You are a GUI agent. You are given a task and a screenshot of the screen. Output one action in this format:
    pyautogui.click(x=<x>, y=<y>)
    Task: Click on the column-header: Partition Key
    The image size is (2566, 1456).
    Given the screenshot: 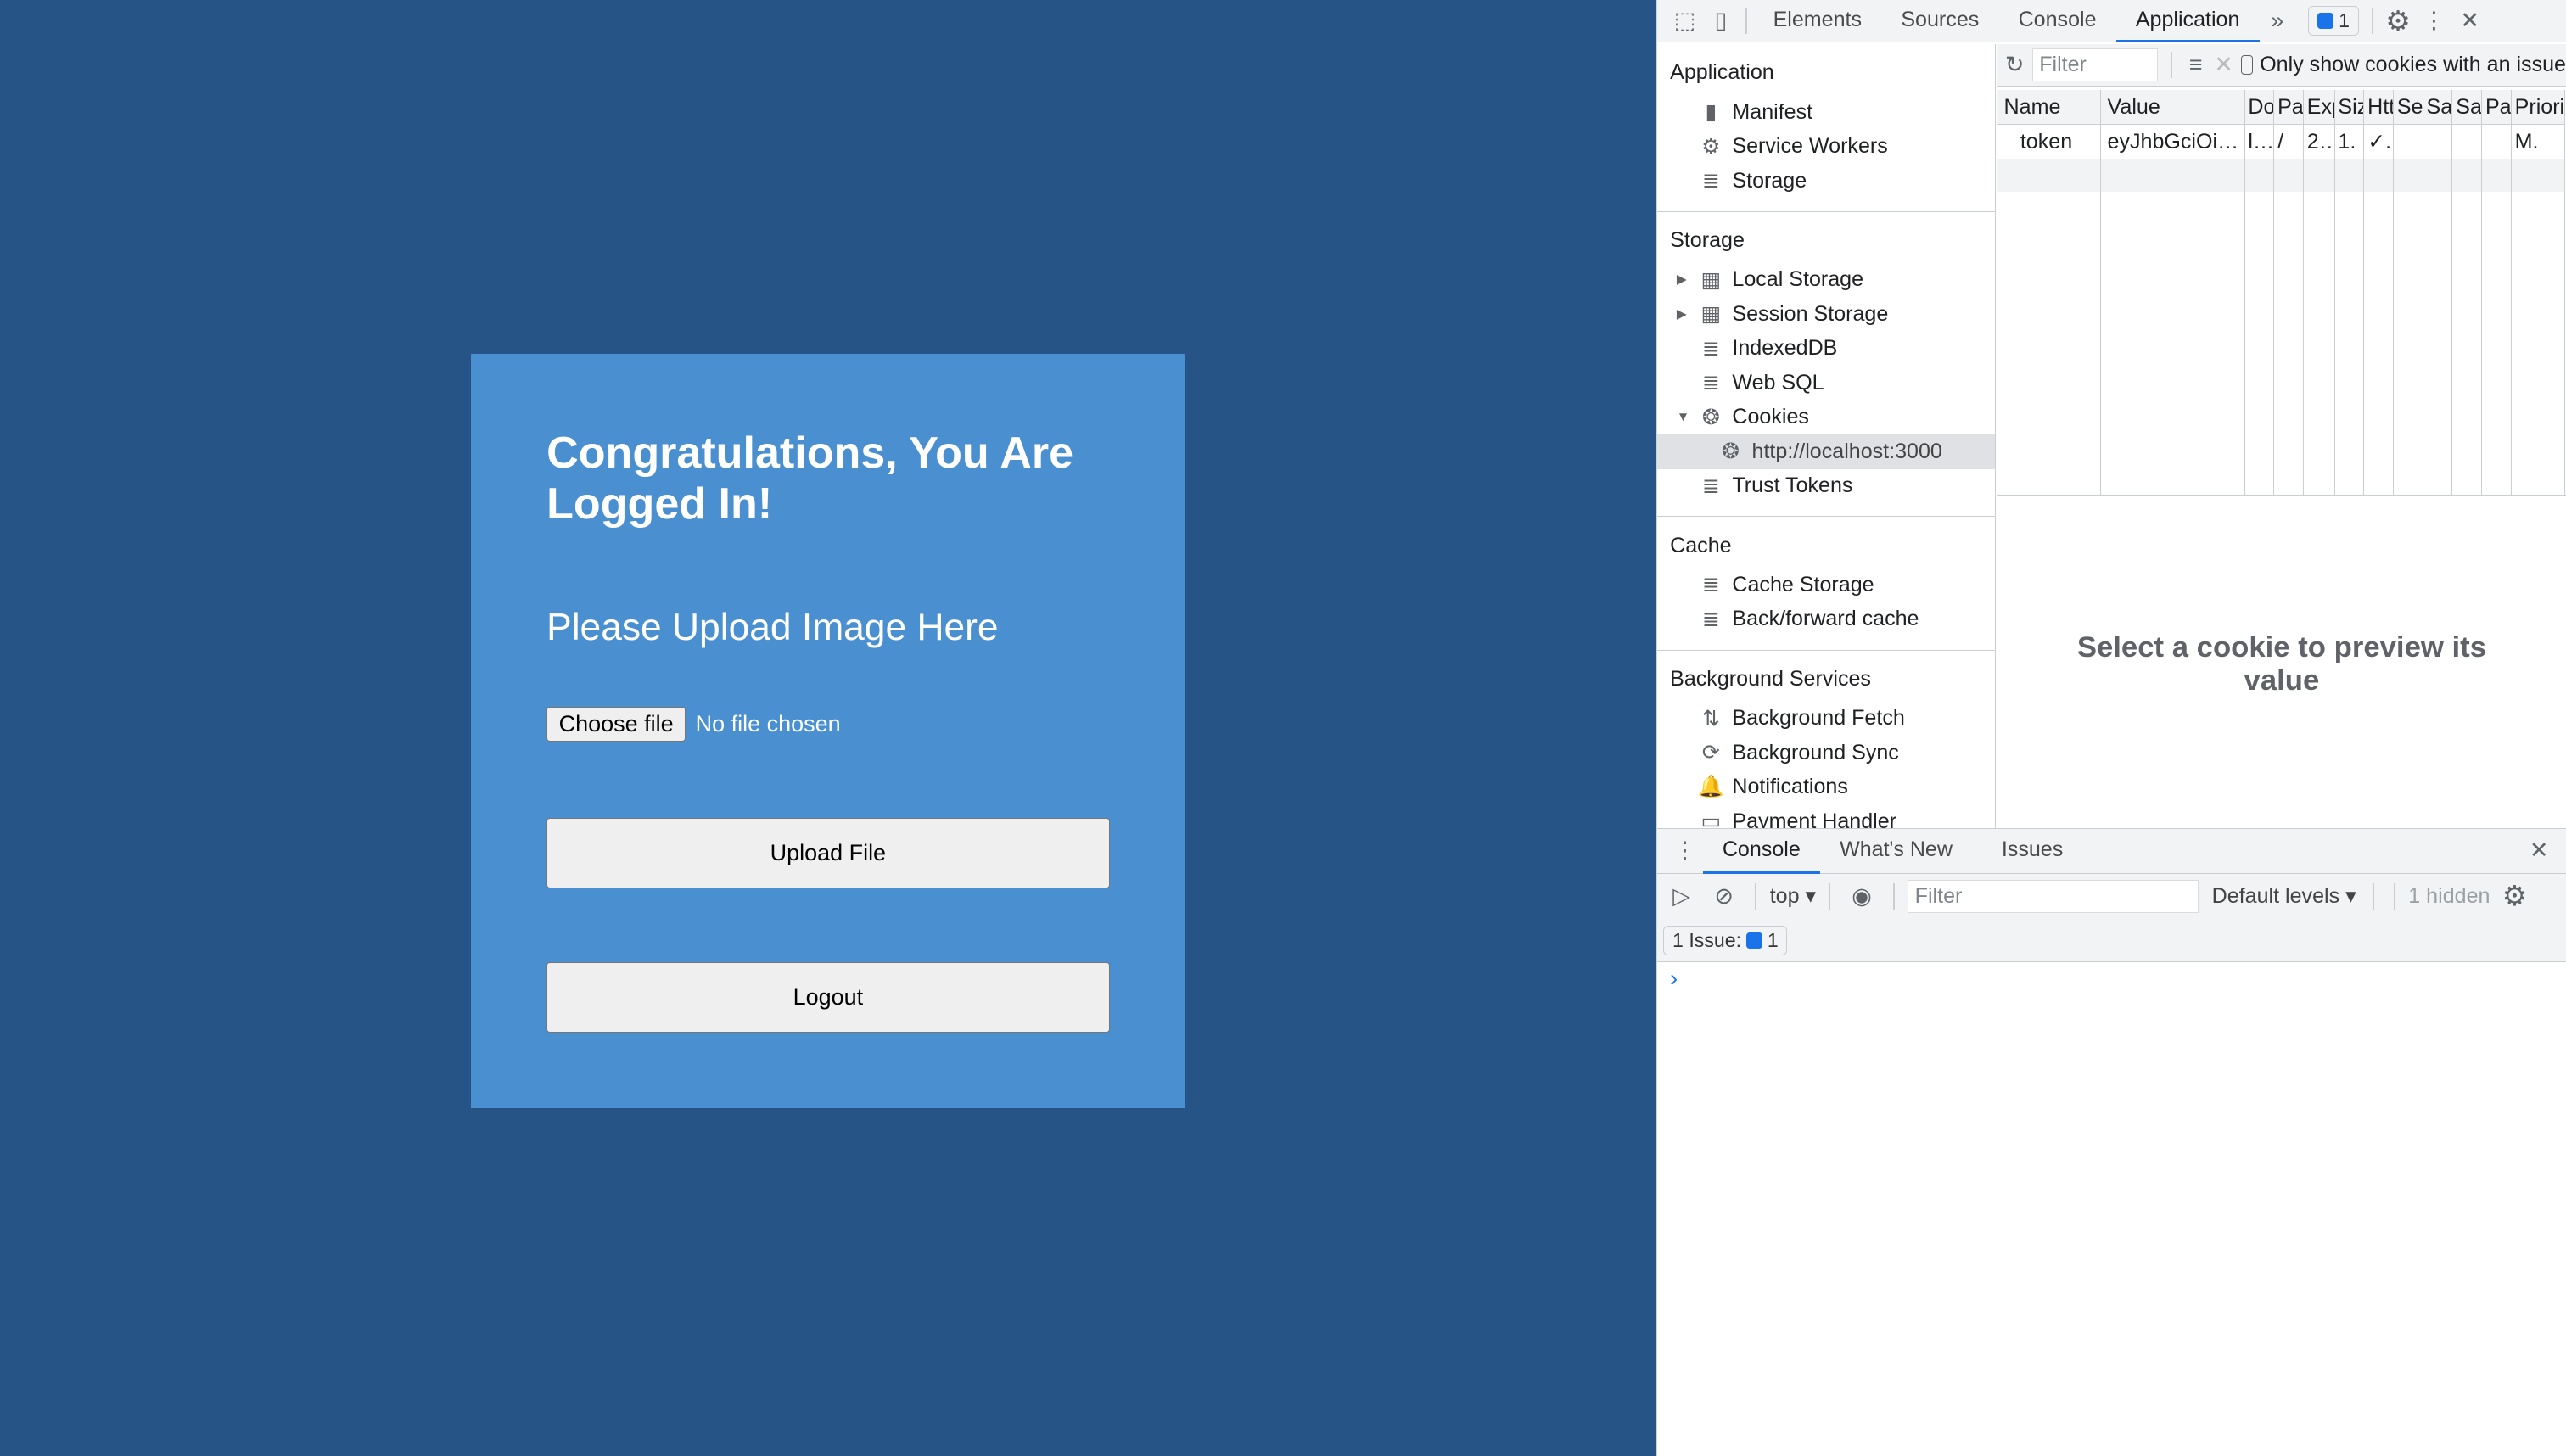 What is the action you would take?
    pyautogui.click(x=2496, y=108)
    